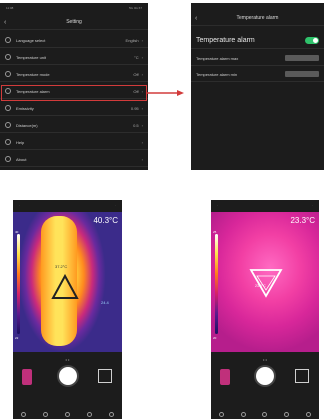 This screenshot has height=419, width=324. I want to click on settings-row-label: Emissivity, so click(25, 108).